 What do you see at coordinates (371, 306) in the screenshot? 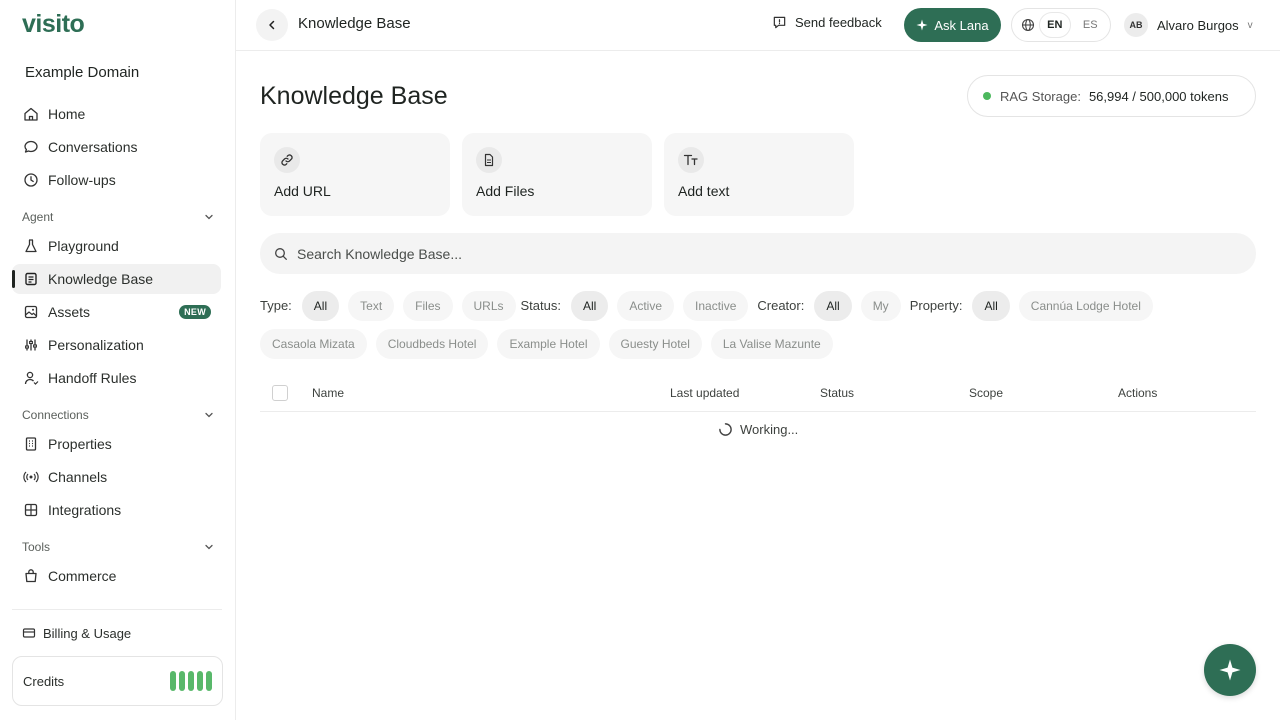
I see `type-filter-text: Text` at bounding box center [371, 306].